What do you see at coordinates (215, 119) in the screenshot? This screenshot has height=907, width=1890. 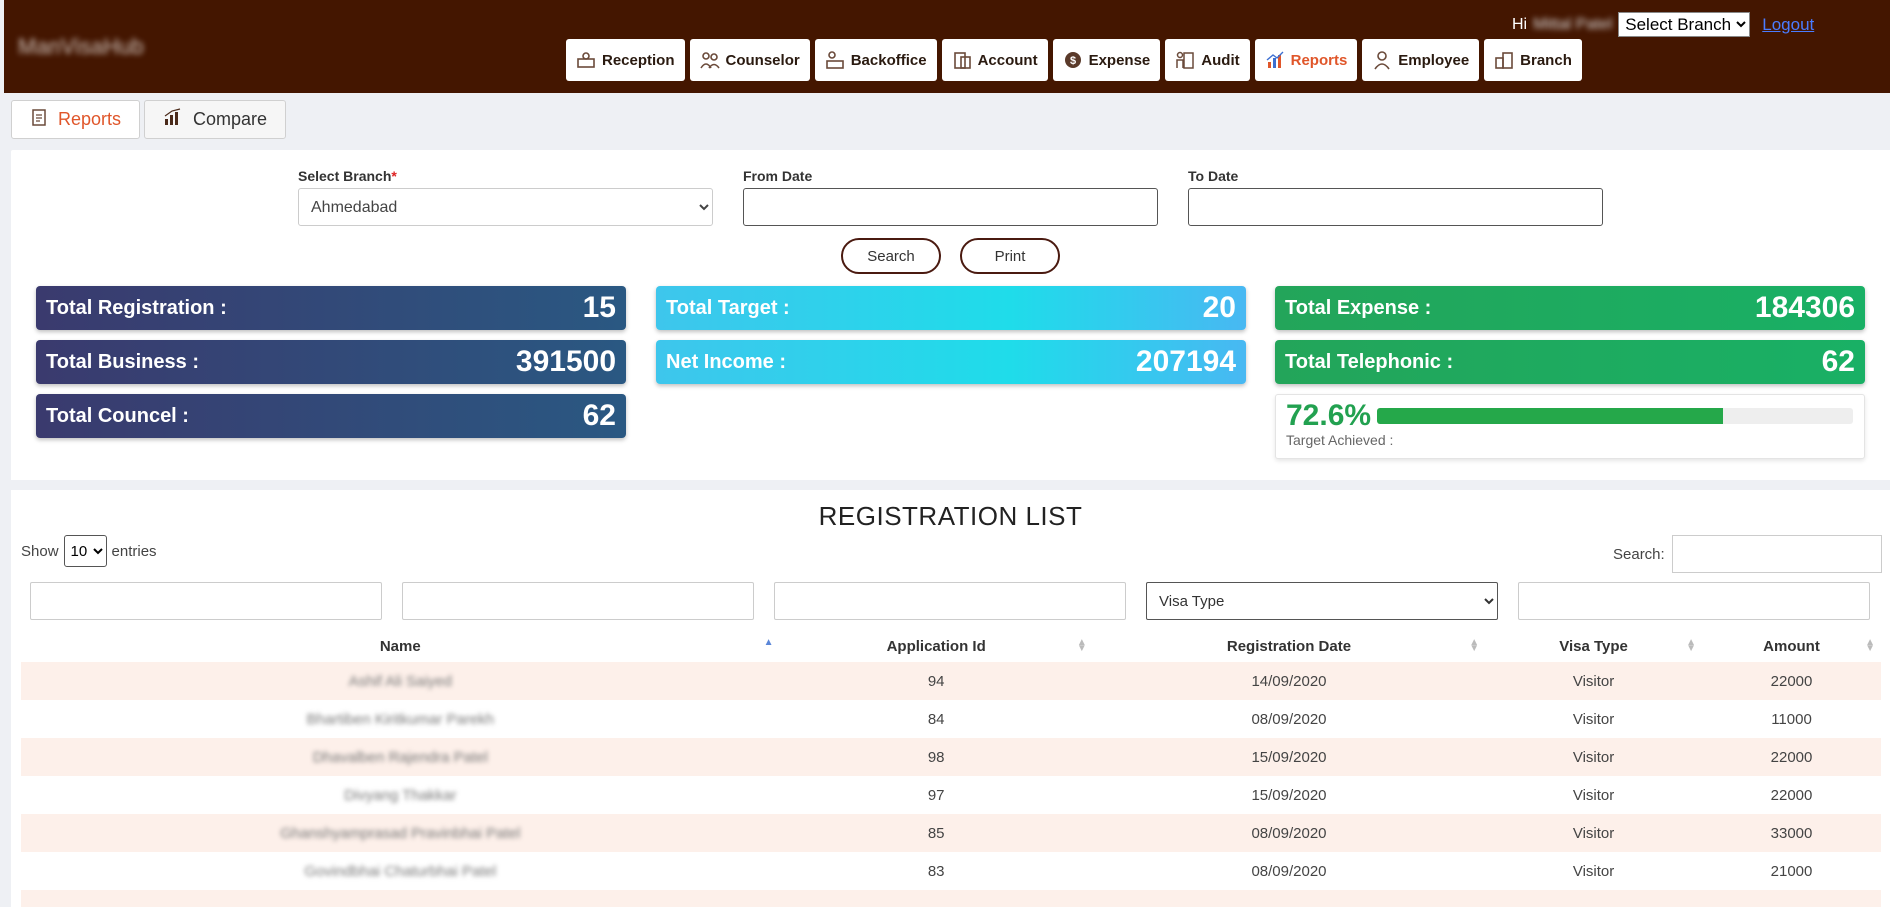 I see `tab-compare: Compare` at bounding box center [215, 119].